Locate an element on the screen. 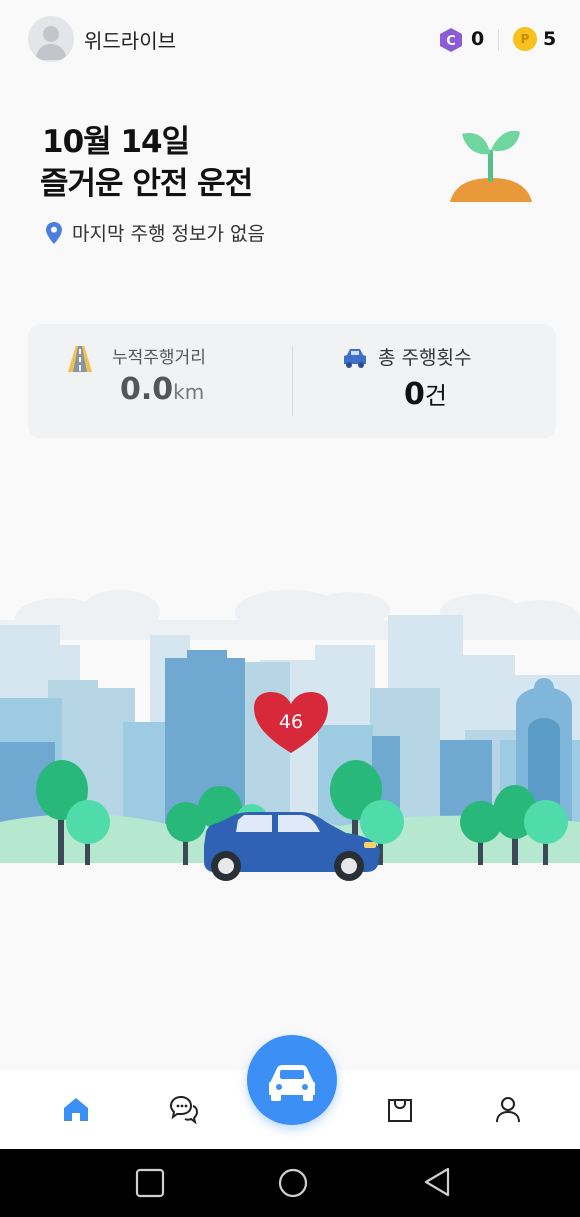 The height and width of the screenshot is (1217, 580). avatar is located at coordinates (51, 39).